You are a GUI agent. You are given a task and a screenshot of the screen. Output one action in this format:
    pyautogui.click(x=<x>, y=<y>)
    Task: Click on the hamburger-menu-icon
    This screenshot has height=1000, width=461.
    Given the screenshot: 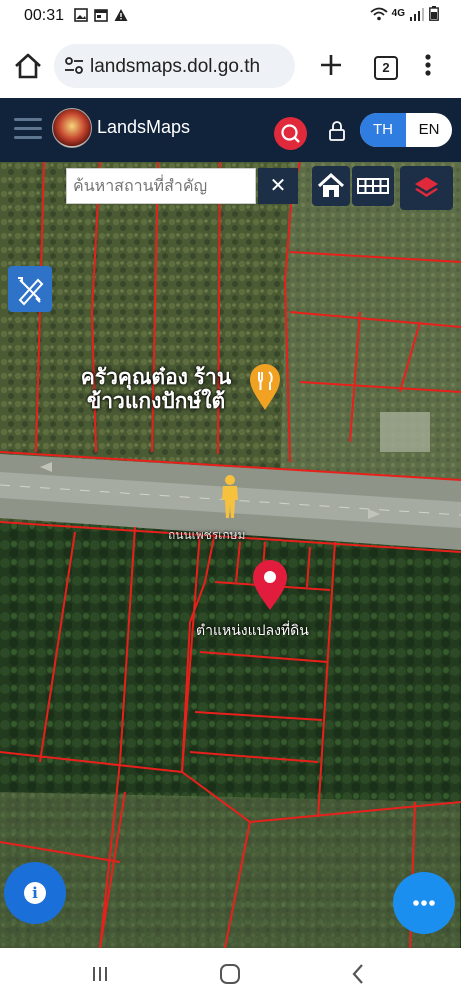 What is the action you would take?
    pyautogui.click(x=28, y=129)
    